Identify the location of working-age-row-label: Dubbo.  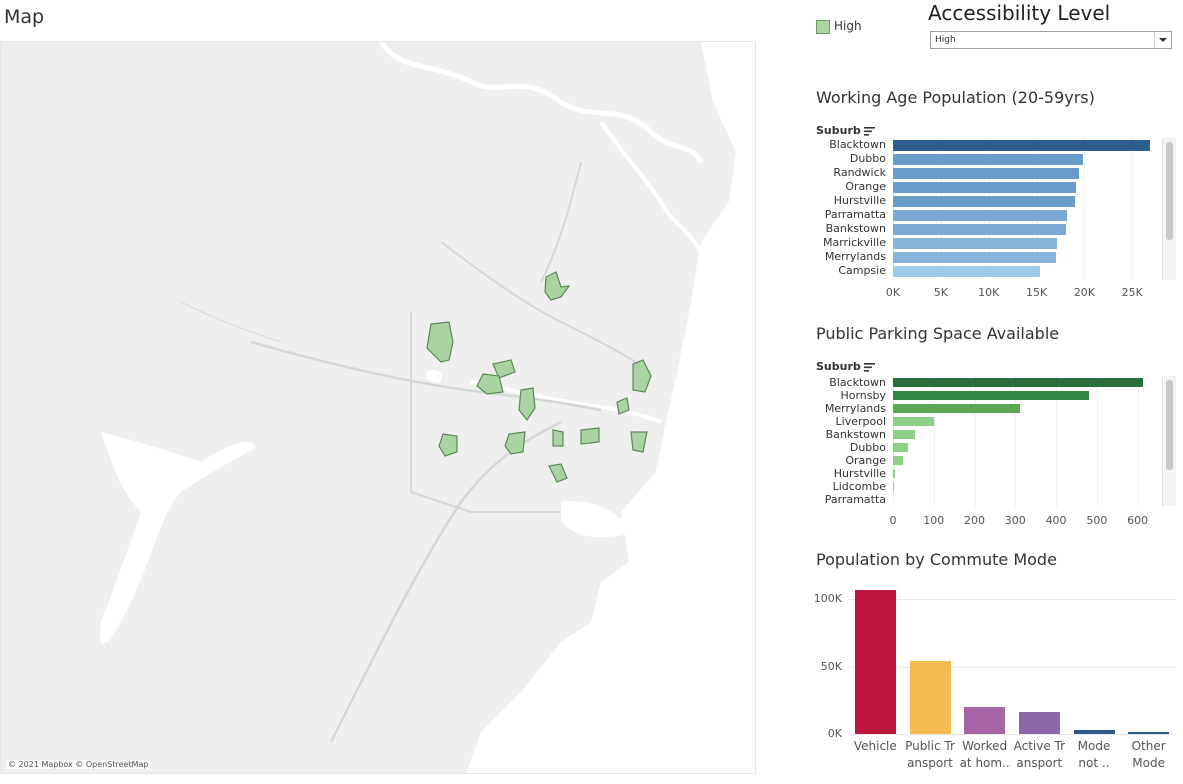
(851, 159).